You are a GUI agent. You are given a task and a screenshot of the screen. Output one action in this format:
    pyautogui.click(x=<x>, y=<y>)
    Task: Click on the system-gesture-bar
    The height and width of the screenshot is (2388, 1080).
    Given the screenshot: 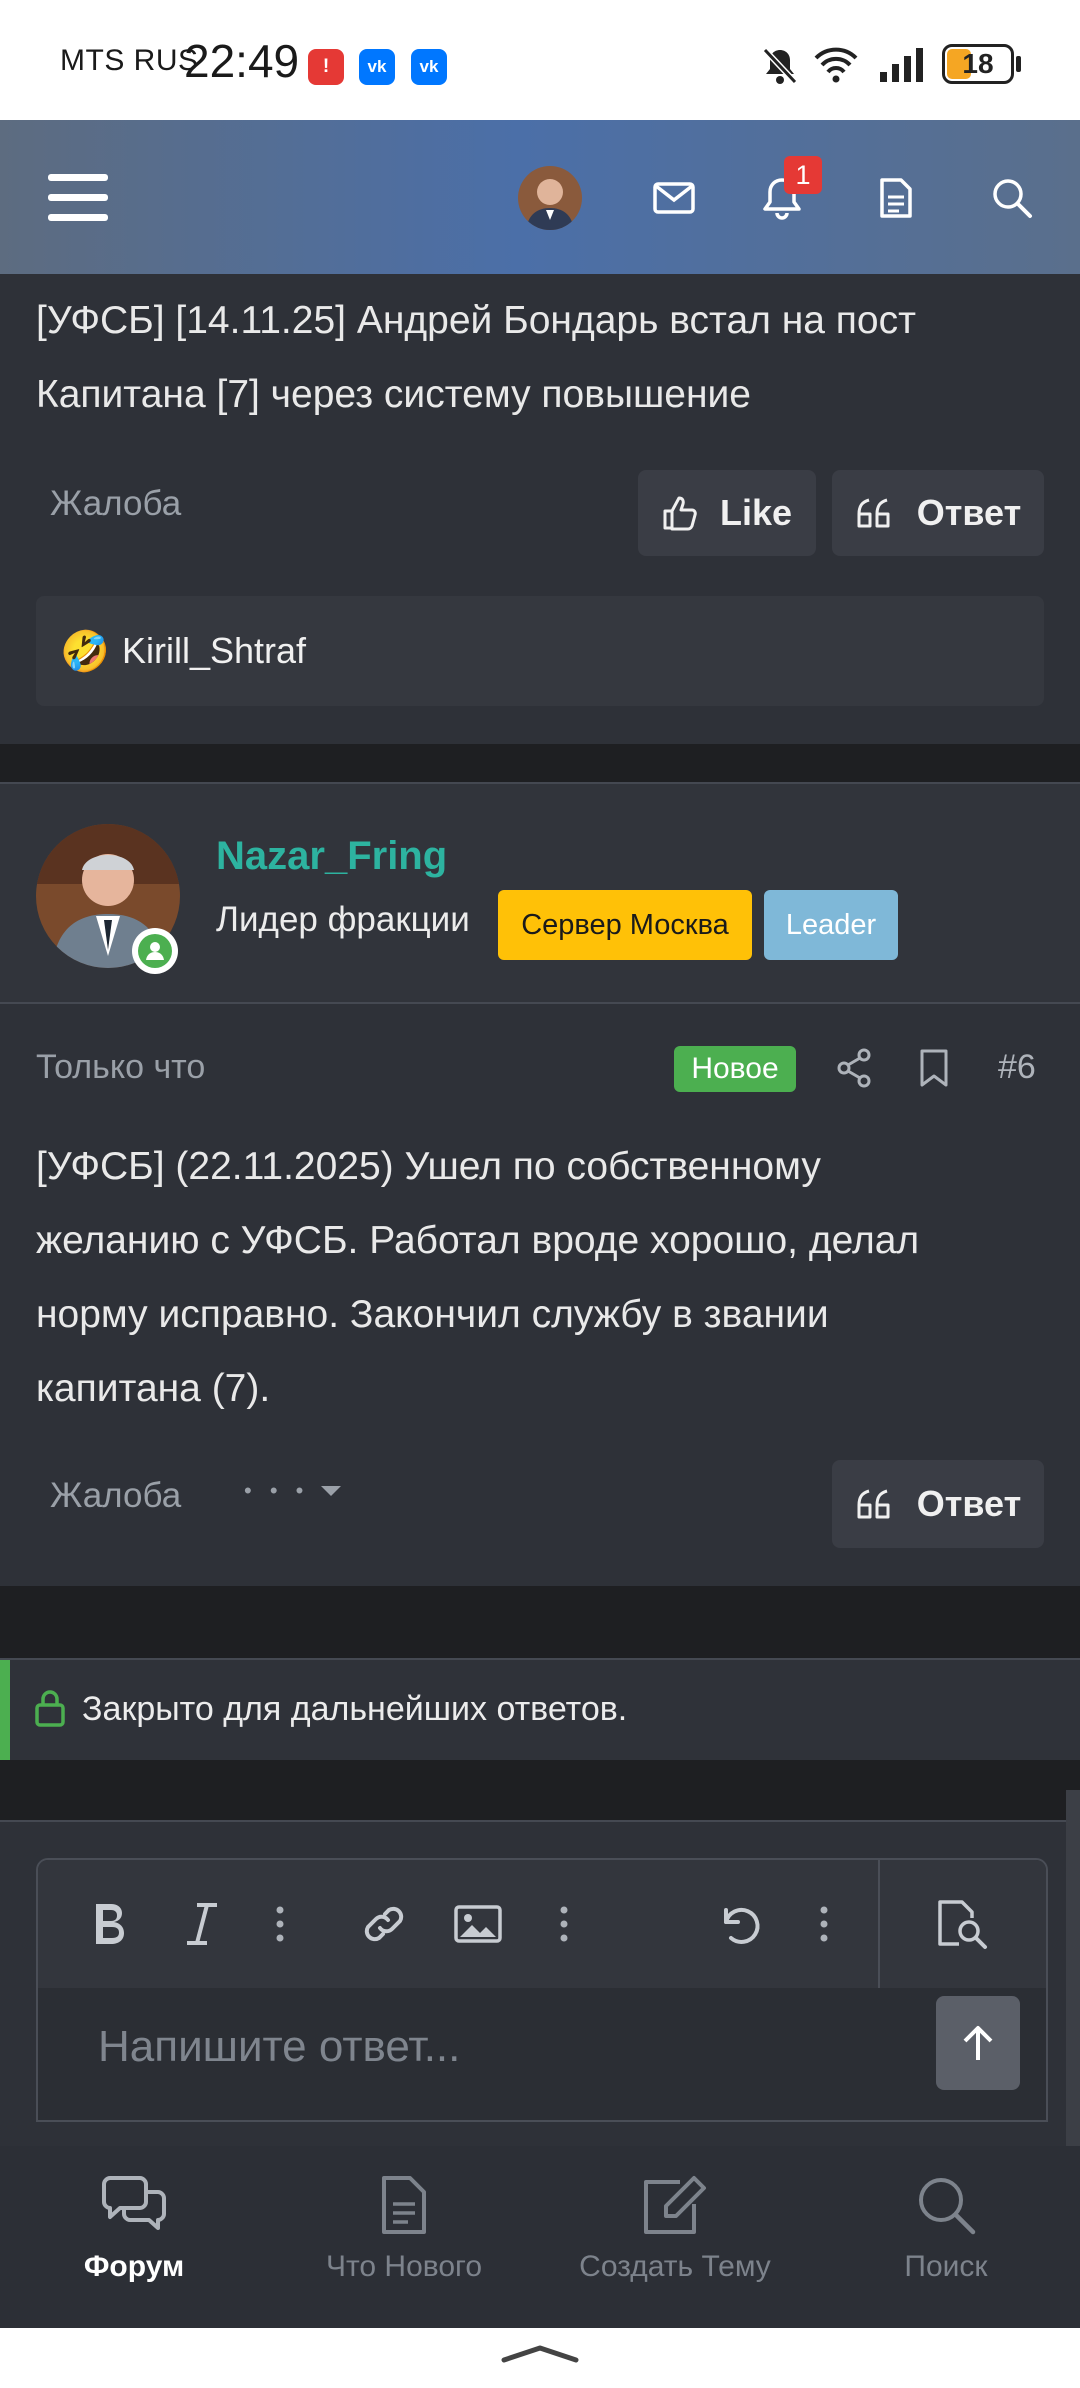 What is the action you would take?
    pyautogui.click(x=540, y=2358)
    